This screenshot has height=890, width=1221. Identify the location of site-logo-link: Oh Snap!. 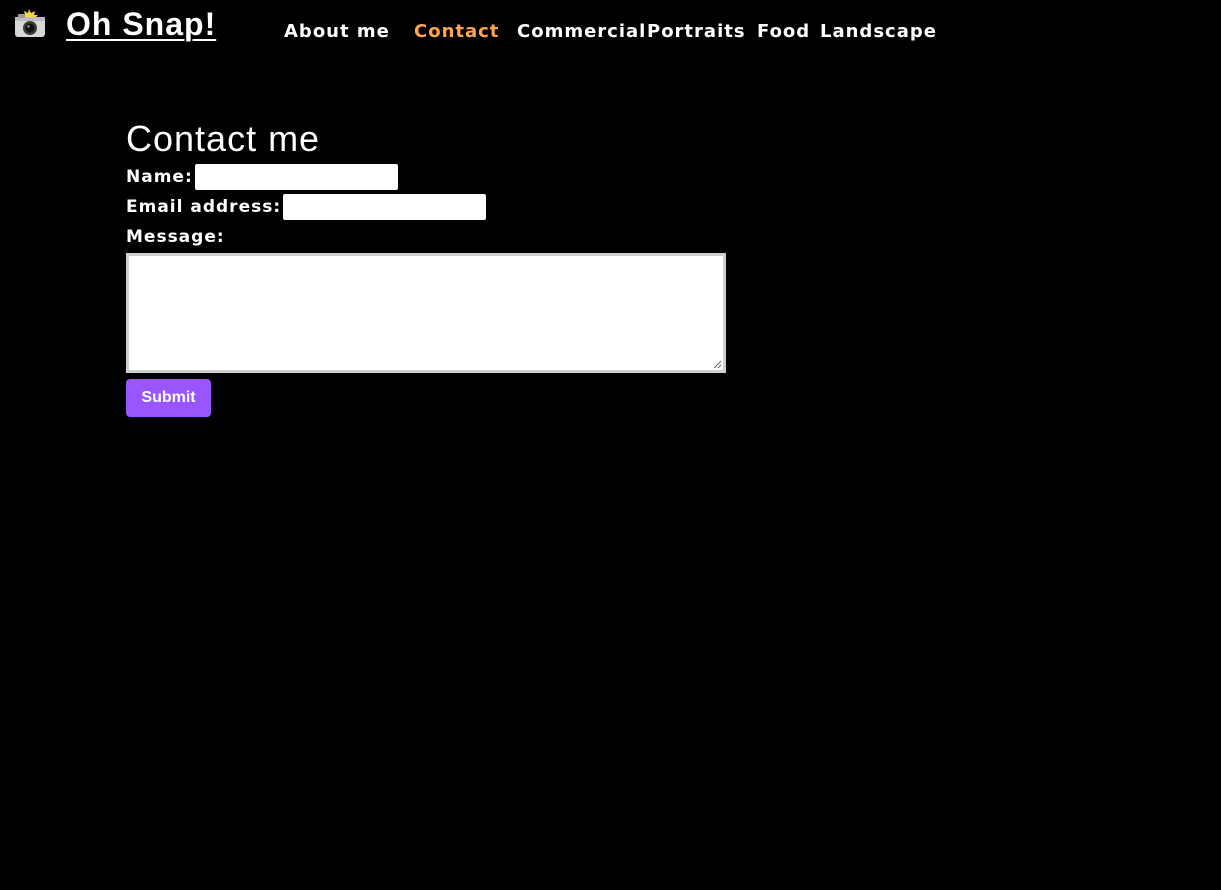
(113, 24).